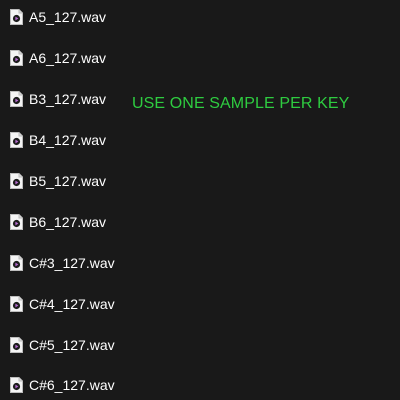  Describe the element at coordinates (72, 304) in the screenshot. I see `file-name: C#4_127.wav` at that location.